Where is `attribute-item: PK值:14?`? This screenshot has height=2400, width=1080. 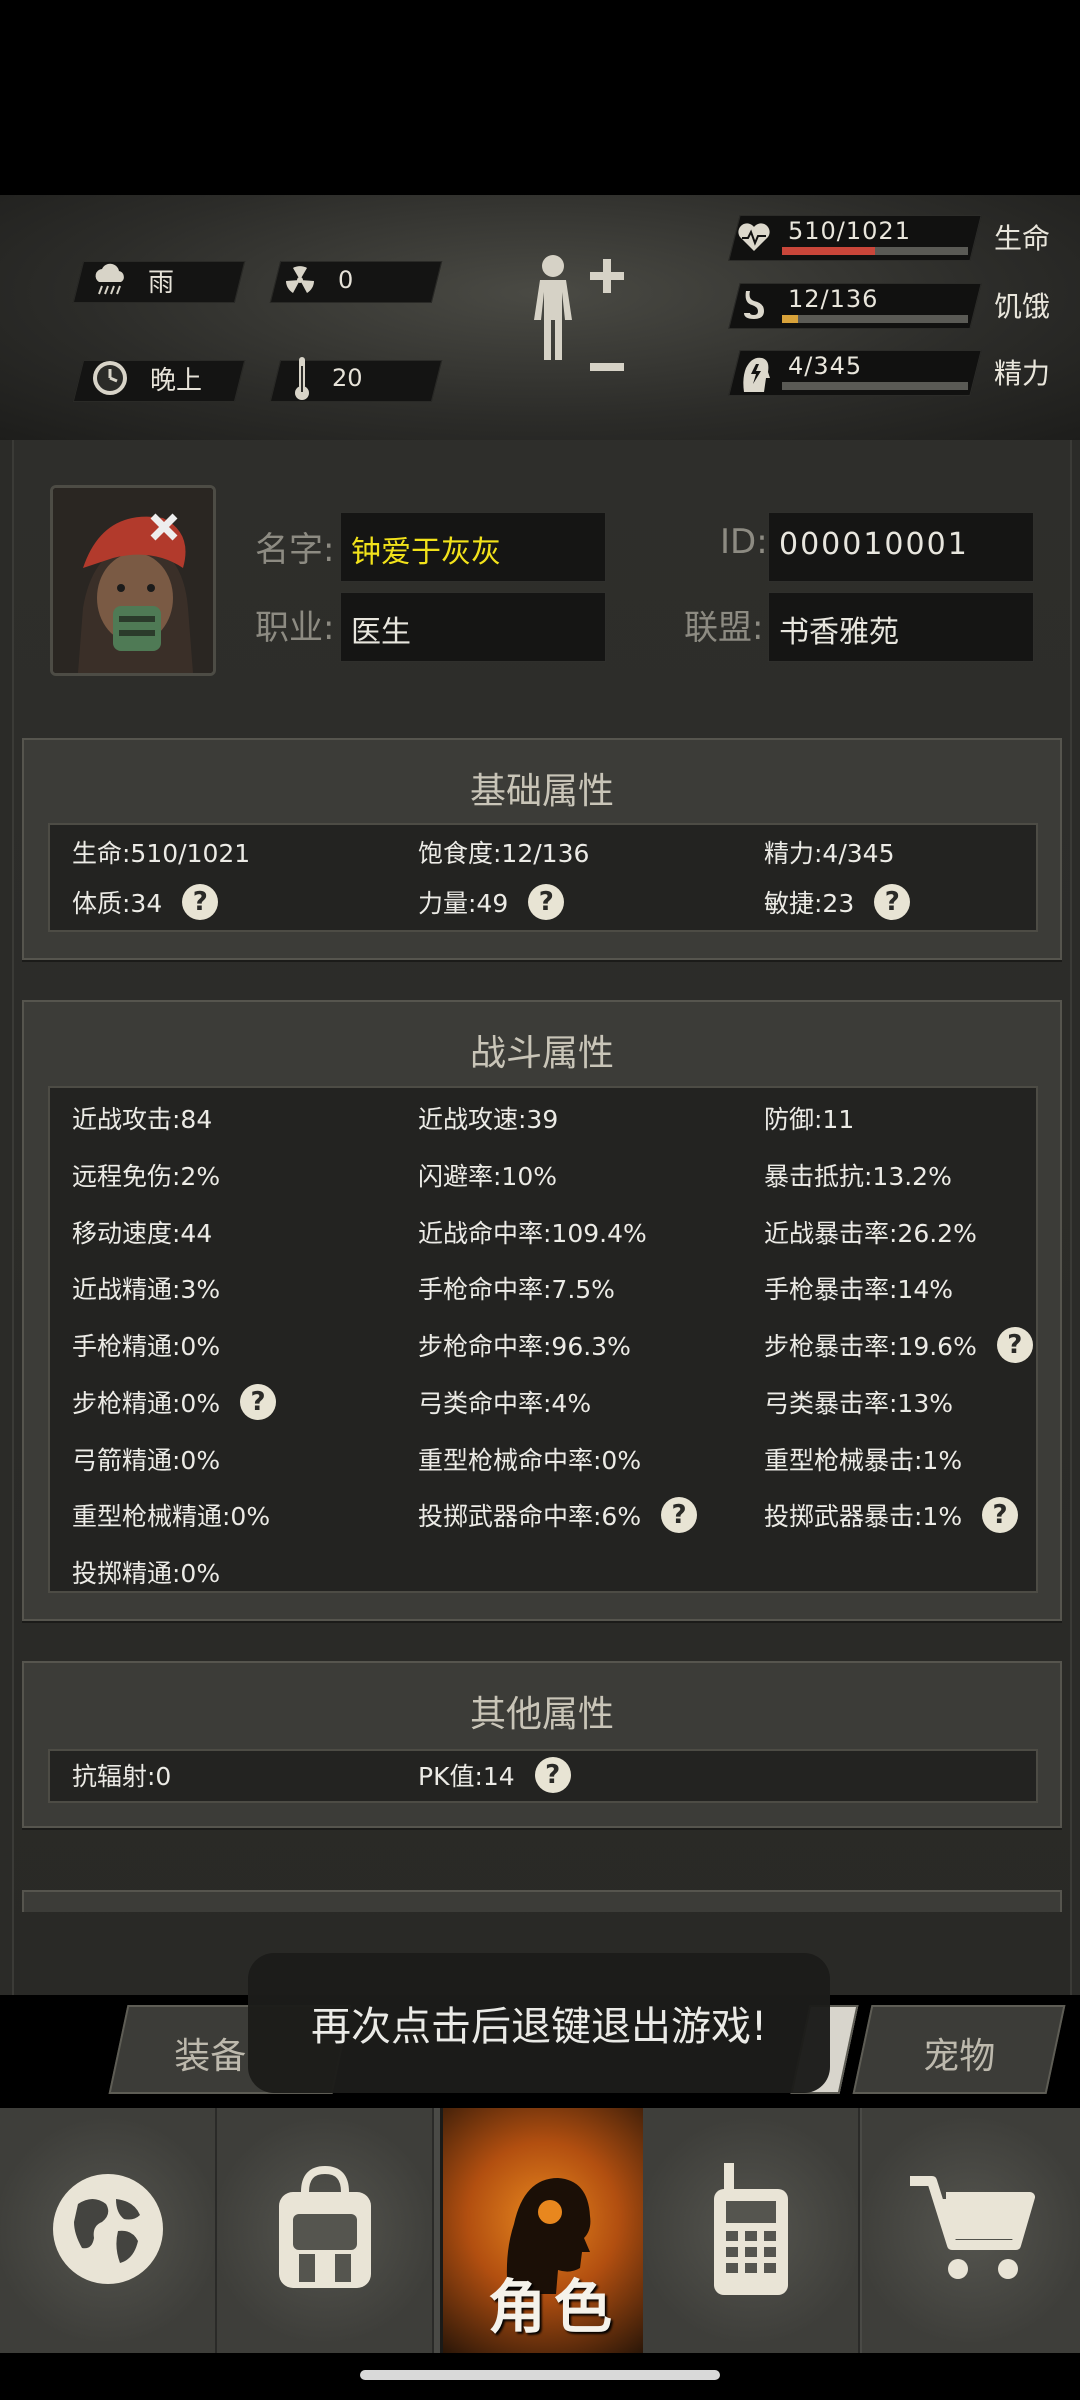 attribute-item: PK值:14? is located at coordinates (494, 1775).